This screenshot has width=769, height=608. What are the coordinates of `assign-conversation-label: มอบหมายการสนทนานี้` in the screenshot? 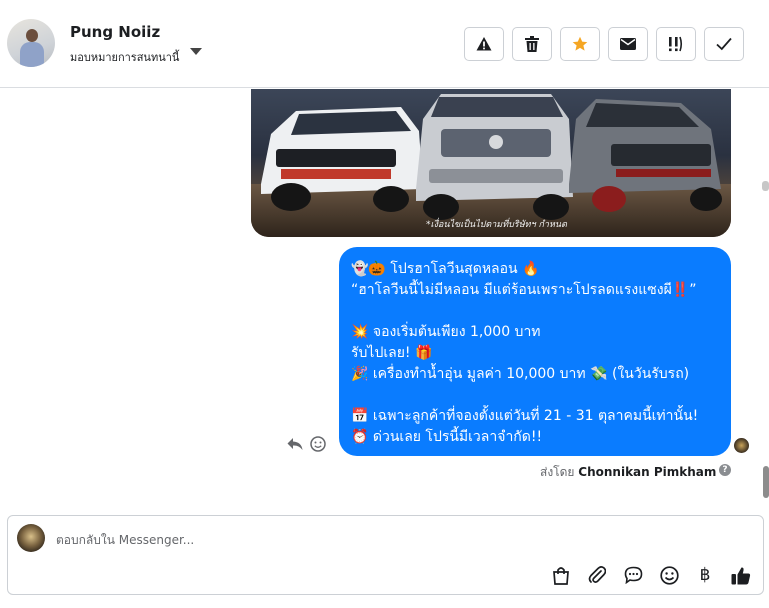 It's located at (124, 57).